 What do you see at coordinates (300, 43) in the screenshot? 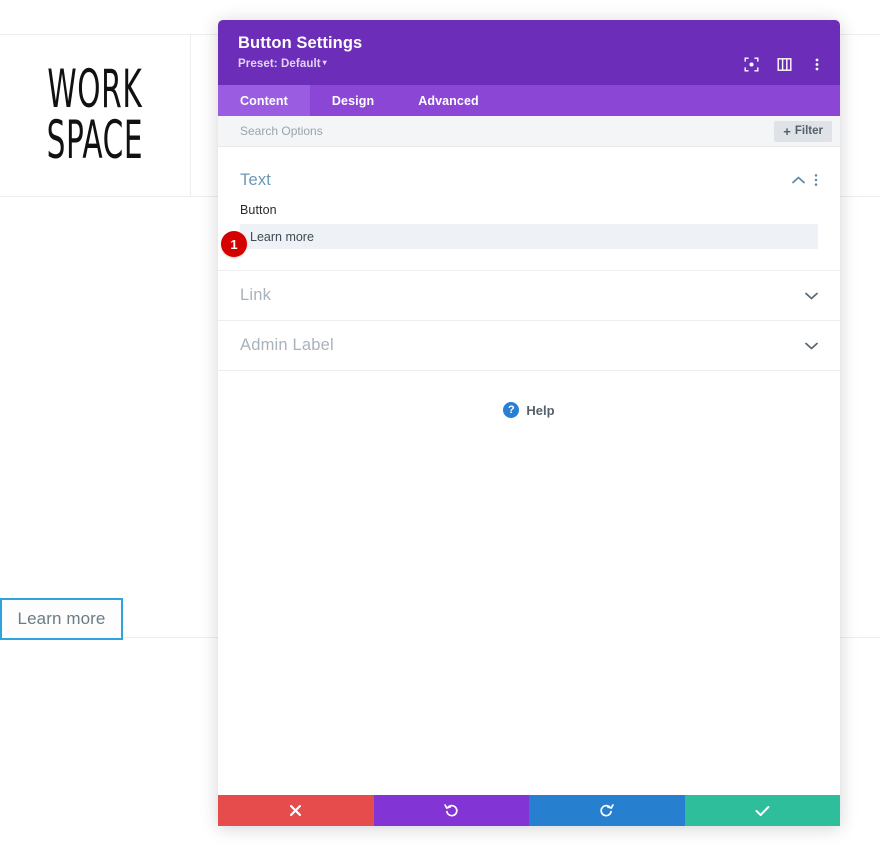
I see `modal-title: Button Settings` at bounding box center [300, 43].